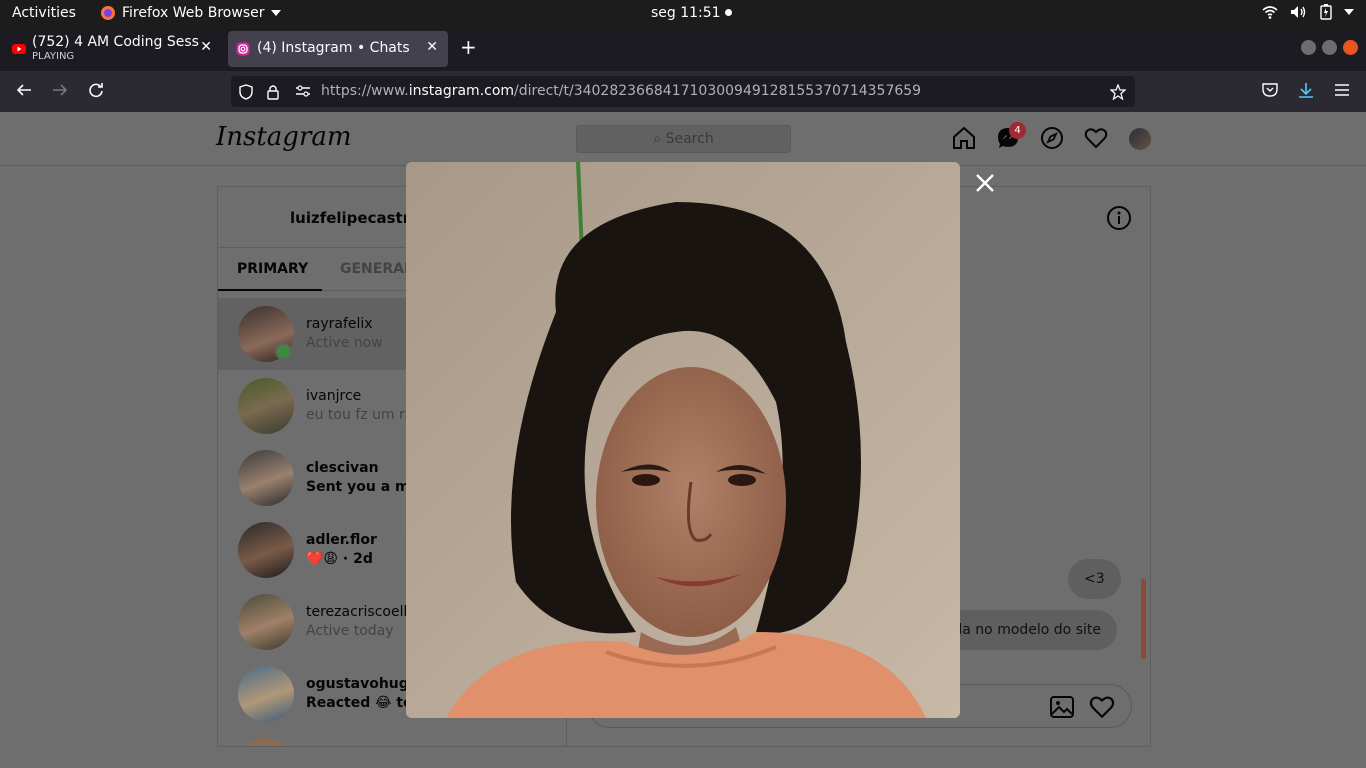 Image resolution: width=1366 pixels, height=768 pixels. I want to click on window-controls, so click(1329, 47).